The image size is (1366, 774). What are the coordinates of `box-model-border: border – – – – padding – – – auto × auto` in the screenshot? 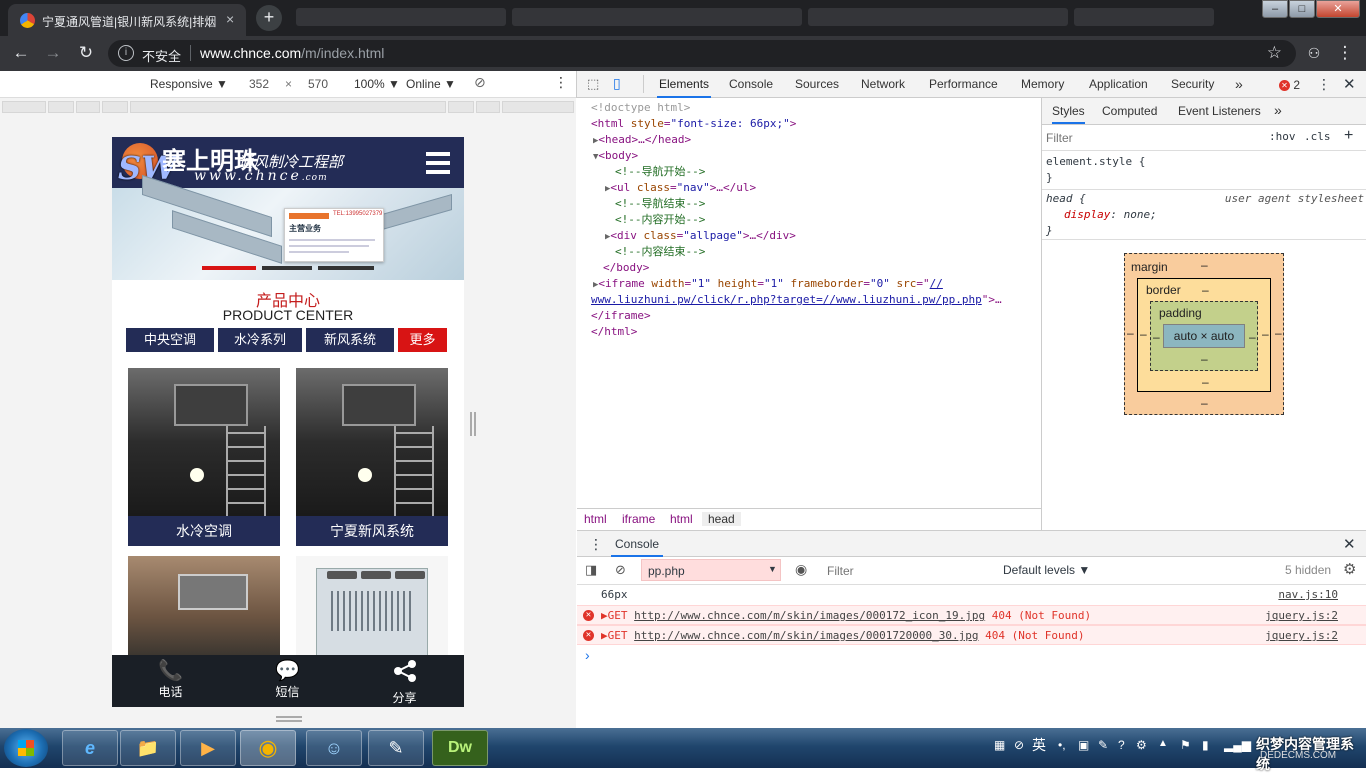 It's located at (1204, 335).